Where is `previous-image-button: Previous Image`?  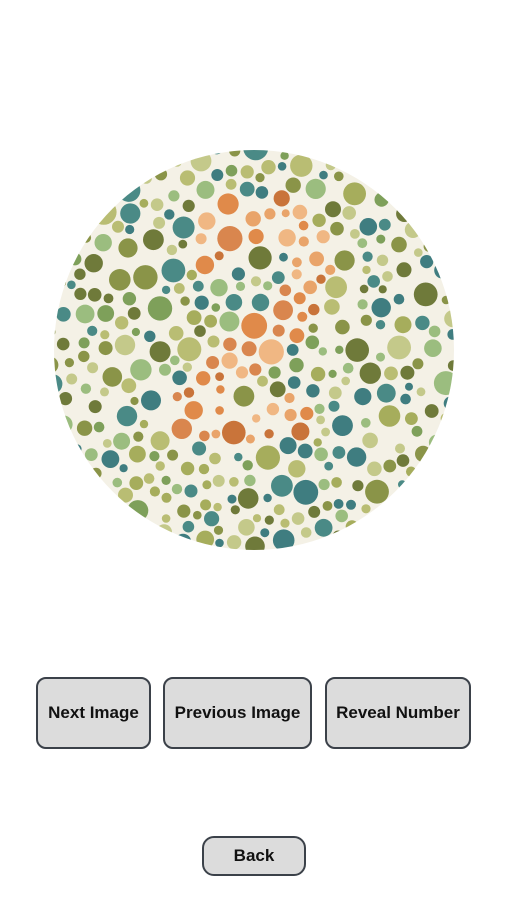 previous-image-button: Previous Image is located at coordinates (237, 713).